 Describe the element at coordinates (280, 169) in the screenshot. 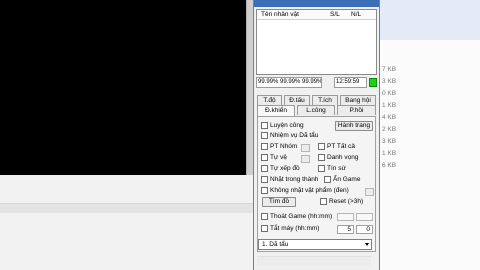

I see `tu-xep-do-checkbox: Tự xếp đồ` at that location.